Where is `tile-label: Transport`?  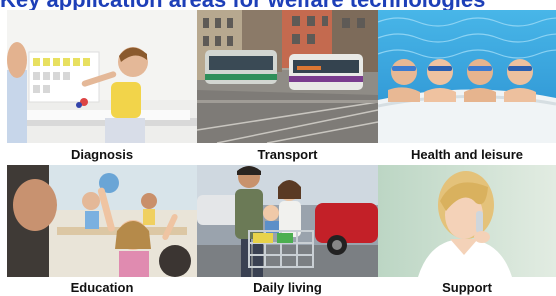 tile-label: Transport is located at coordinates (287, 154).